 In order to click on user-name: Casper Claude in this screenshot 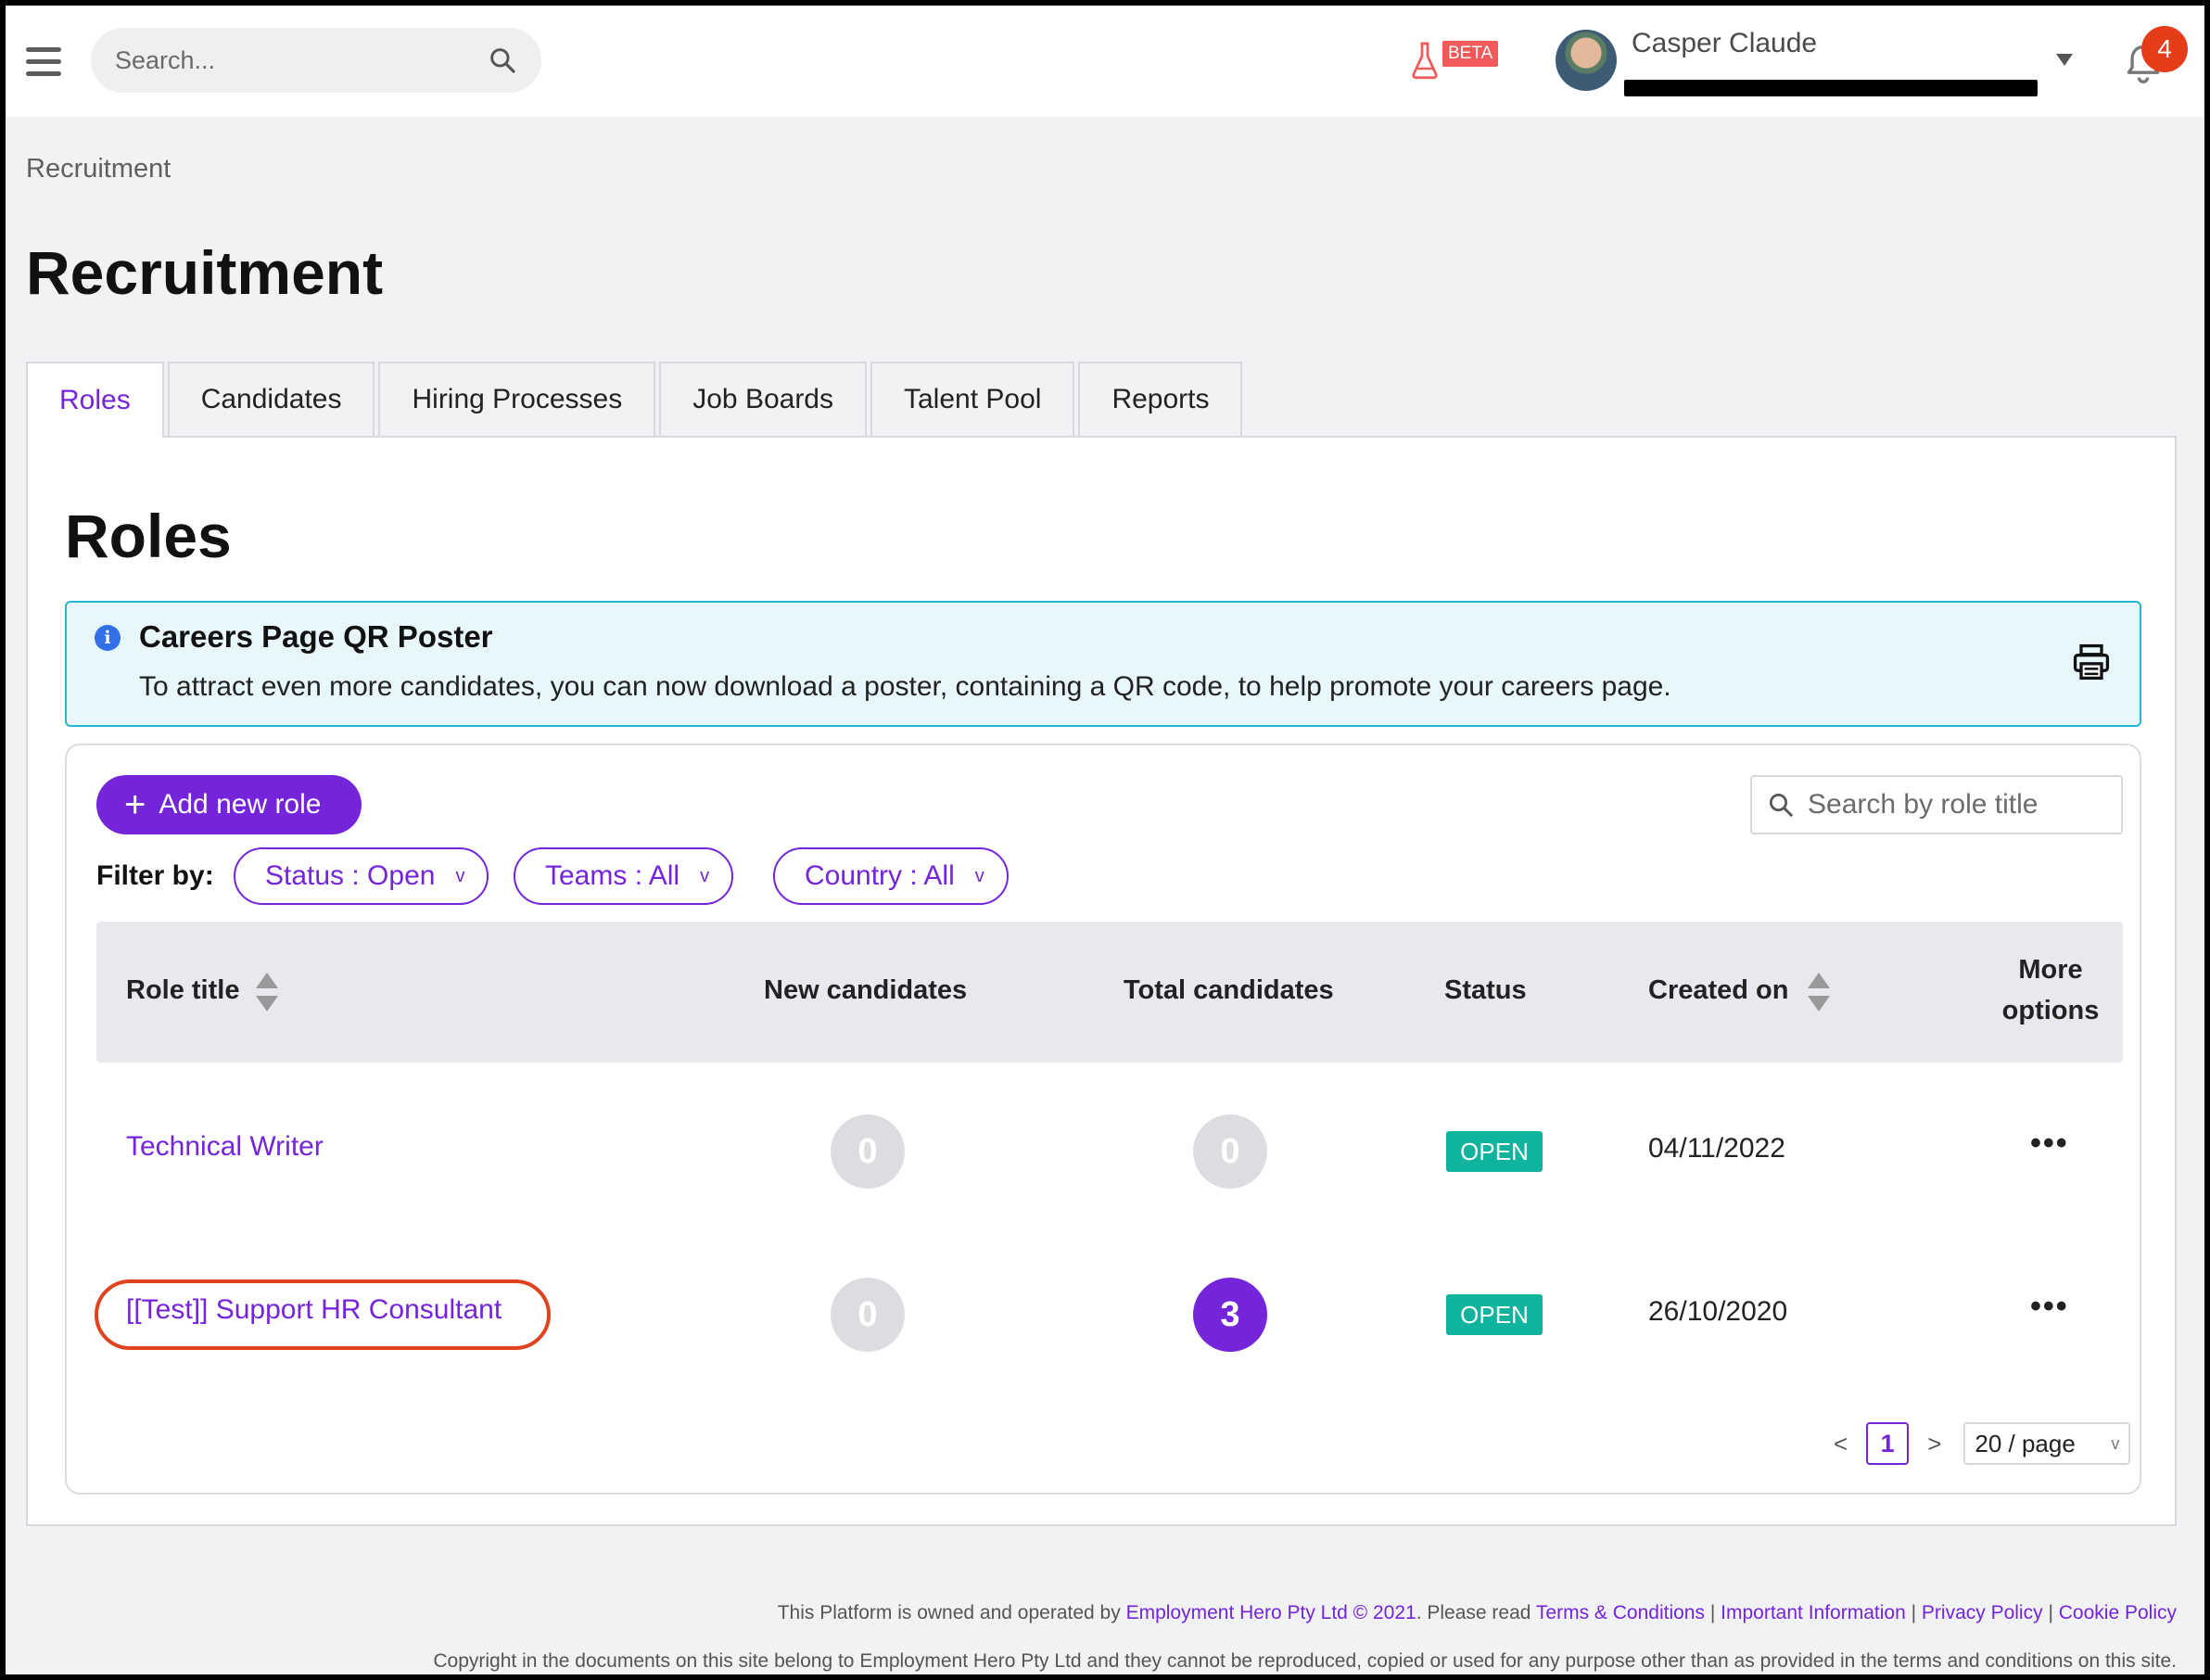, I will do `click(1724, 43)`.